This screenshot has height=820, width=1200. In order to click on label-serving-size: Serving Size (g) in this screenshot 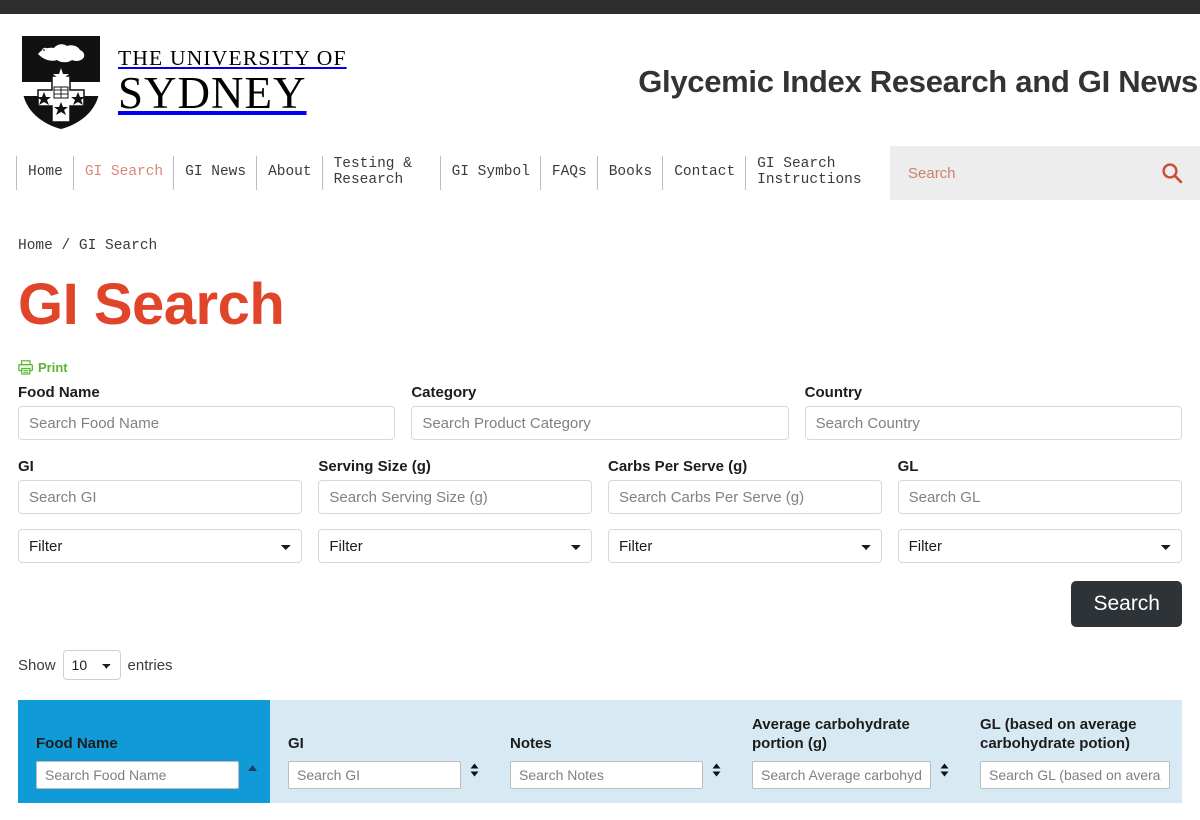, I will do `click(374, 466)`.